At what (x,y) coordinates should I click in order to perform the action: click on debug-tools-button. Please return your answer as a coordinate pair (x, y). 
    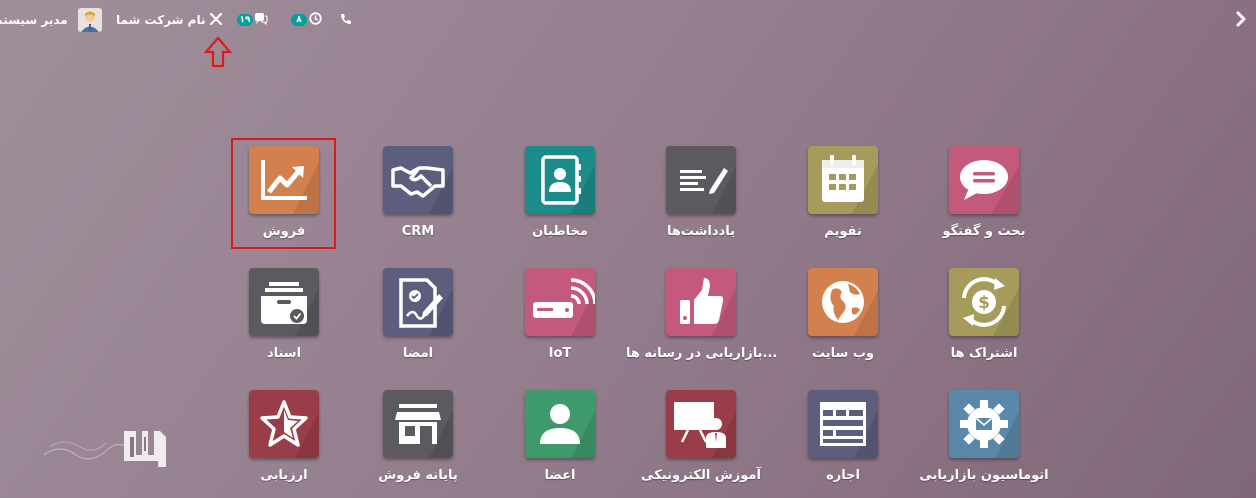
    Looking at the image, I should click on (216, 20).